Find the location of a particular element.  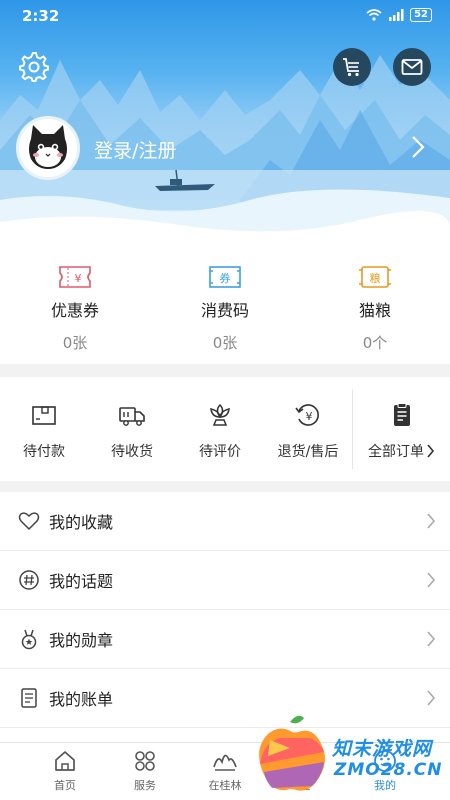

cat-food-entry: 粮 猫粮 0个 is located at coordinates (375, 302).